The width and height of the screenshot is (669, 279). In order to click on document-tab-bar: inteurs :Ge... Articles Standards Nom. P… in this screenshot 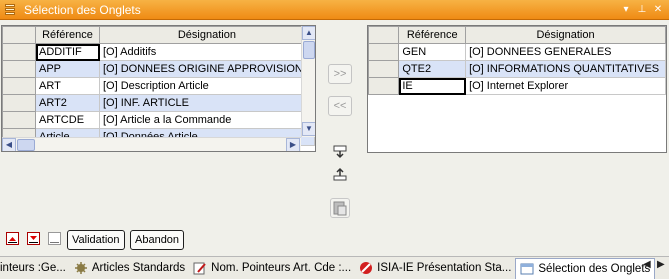, I will do `click(334, 267)`.